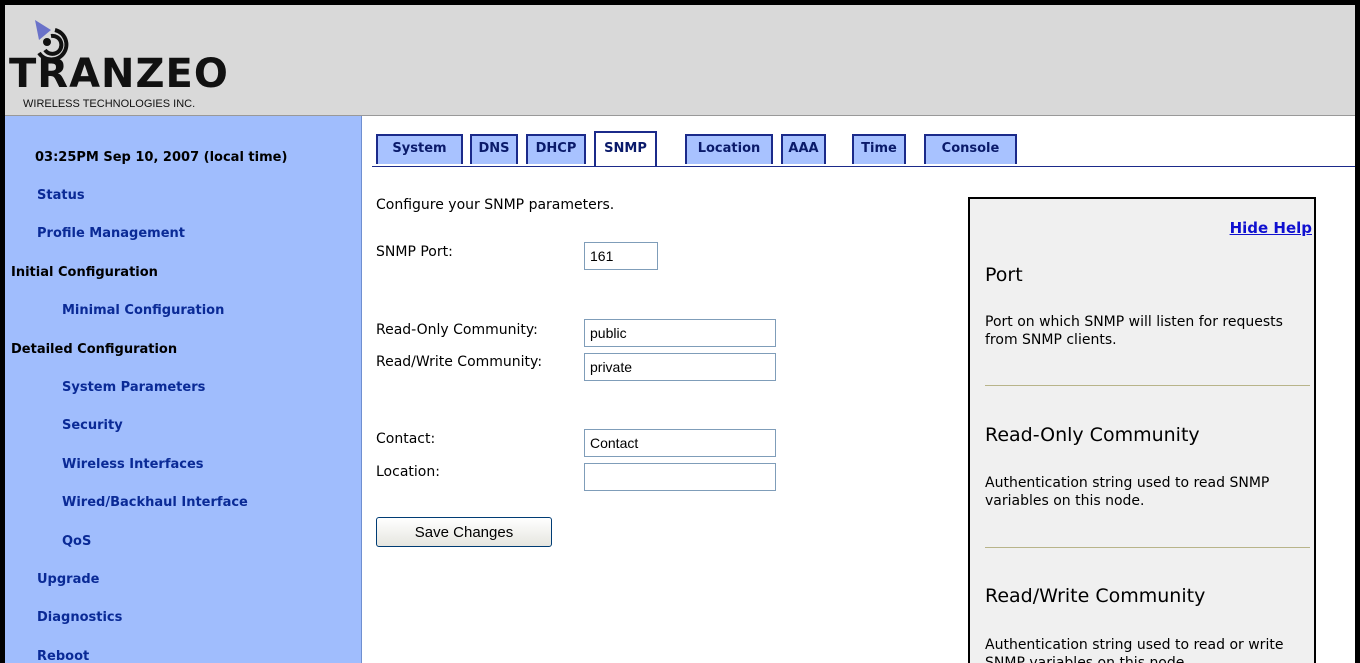 The width and height of the screenshot is (1360, 663). What do you see at coordinates (84, 272) in the screenshot?
I see `nav-section-initial-configuration: Initial Configuration` at bounding box center [84, 272].